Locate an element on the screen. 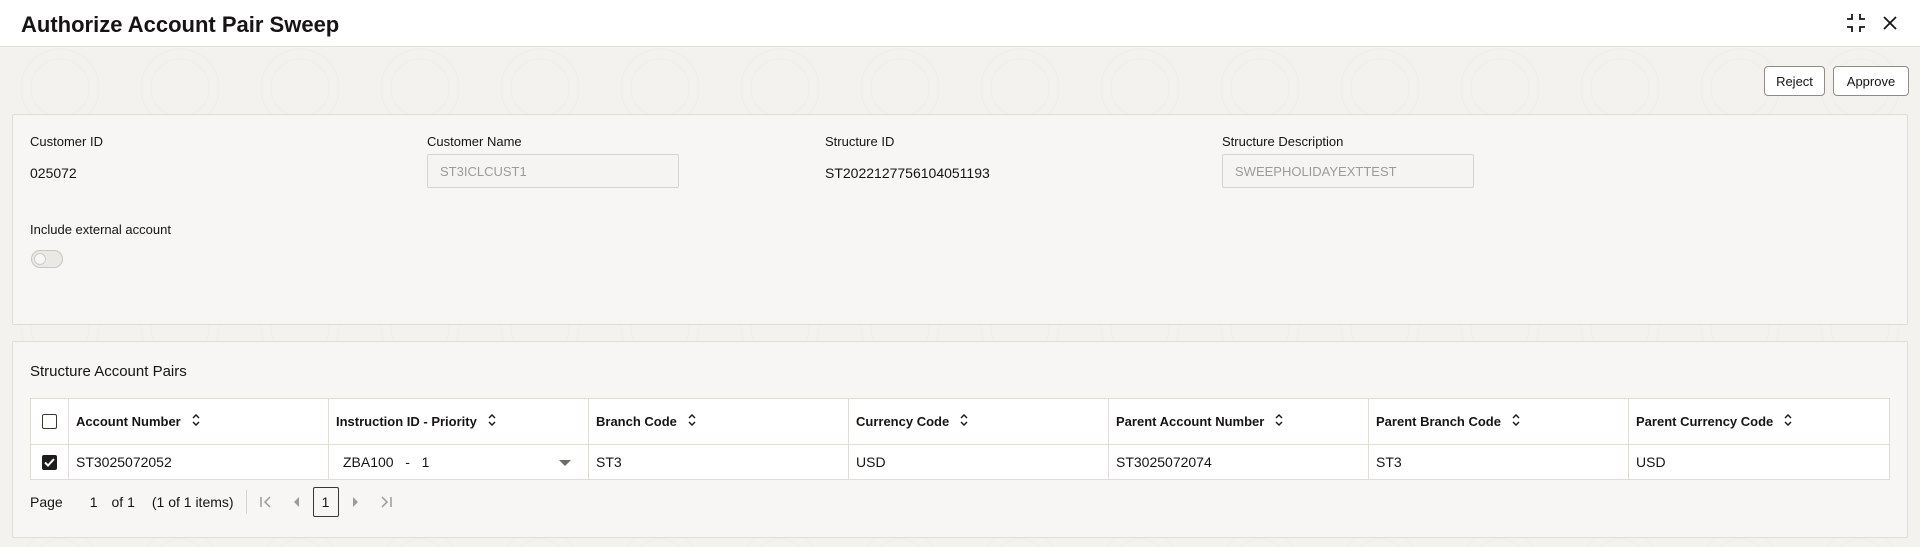 This screenshot has height=547, width=1920. cell-account-number: ST3025072052 is located at coordinates (199, 462).